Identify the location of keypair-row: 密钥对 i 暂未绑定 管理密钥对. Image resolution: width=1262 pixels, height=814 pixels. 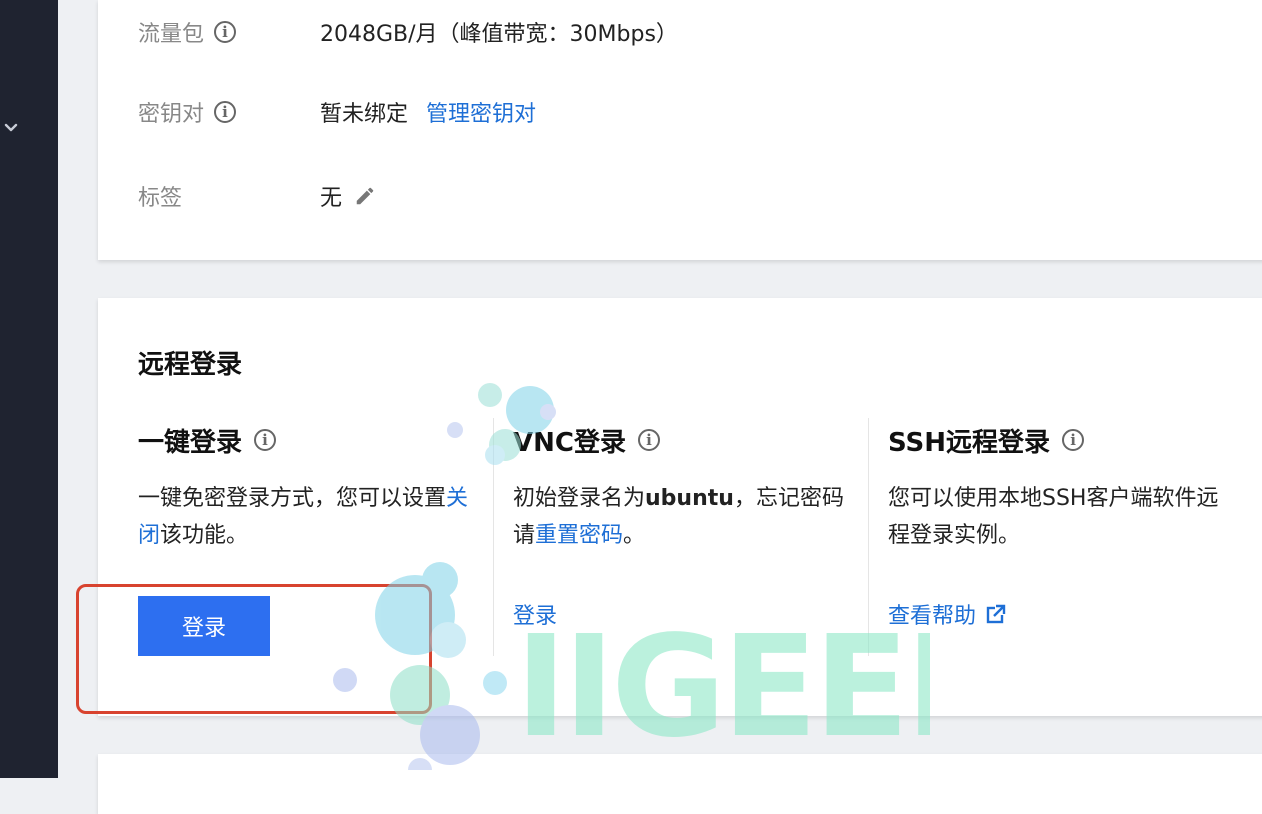
(337, 112).